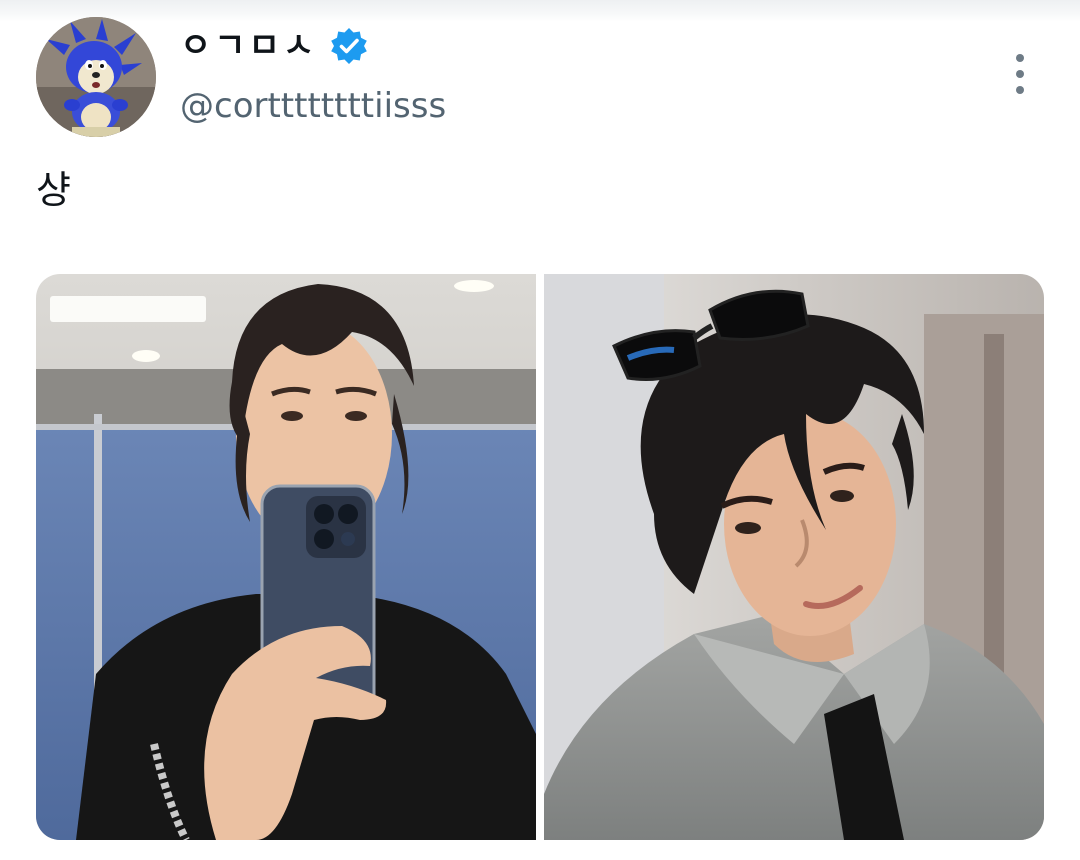  What do you see at coordinates (313, 106) in the screenshot?
I see `author-handle: @corttttttttiisss` at bounding box center [313, 106].